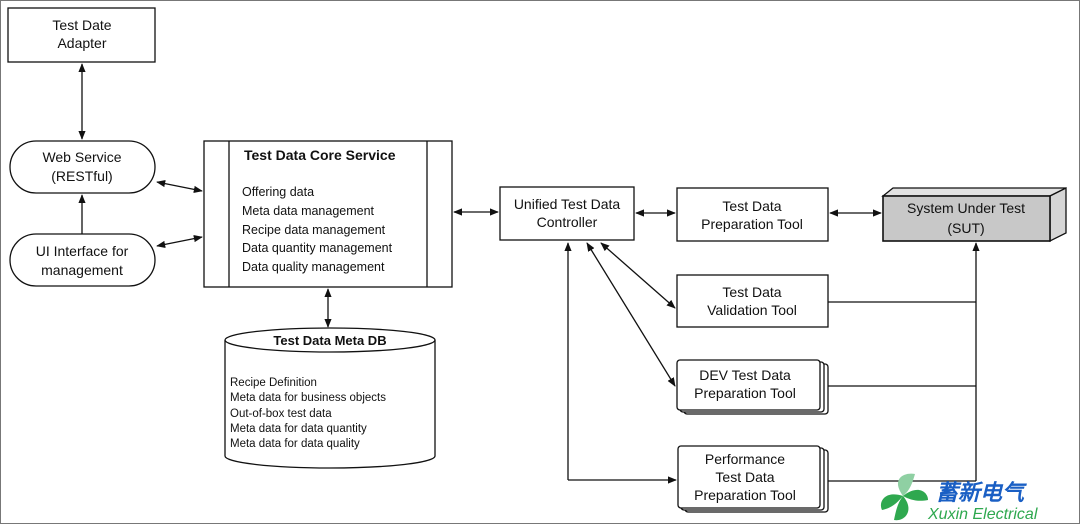 Image resolution: width=1080 pixels, height=524 pixels. I want to click on adapter-label-1: Test Date, so click(81, 25).